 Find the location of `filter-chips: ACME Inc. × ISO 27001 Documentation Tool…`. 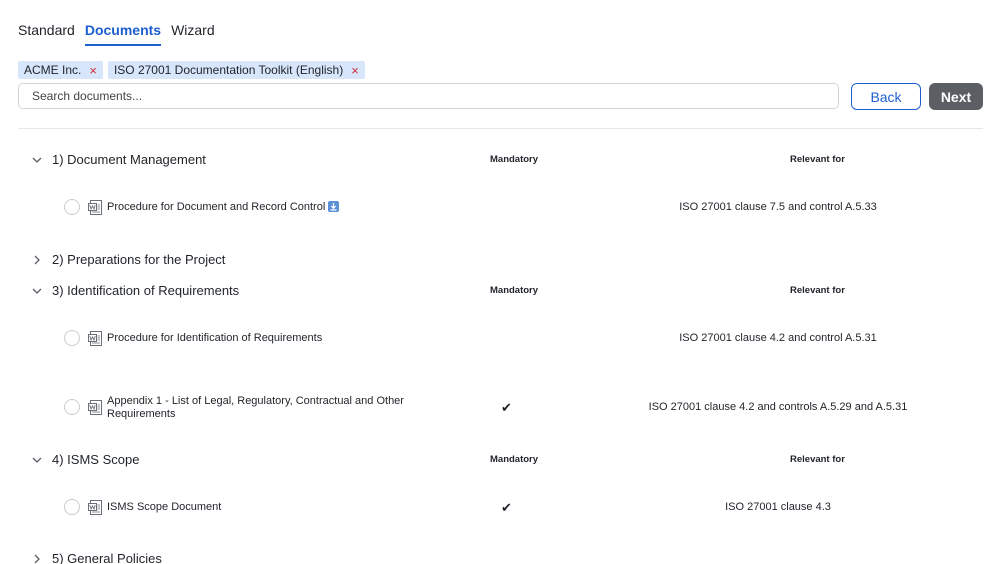

filter-chips: ACME Inc. × ISO 27001 Documentation Tool… is located at coordinates (191, 70).